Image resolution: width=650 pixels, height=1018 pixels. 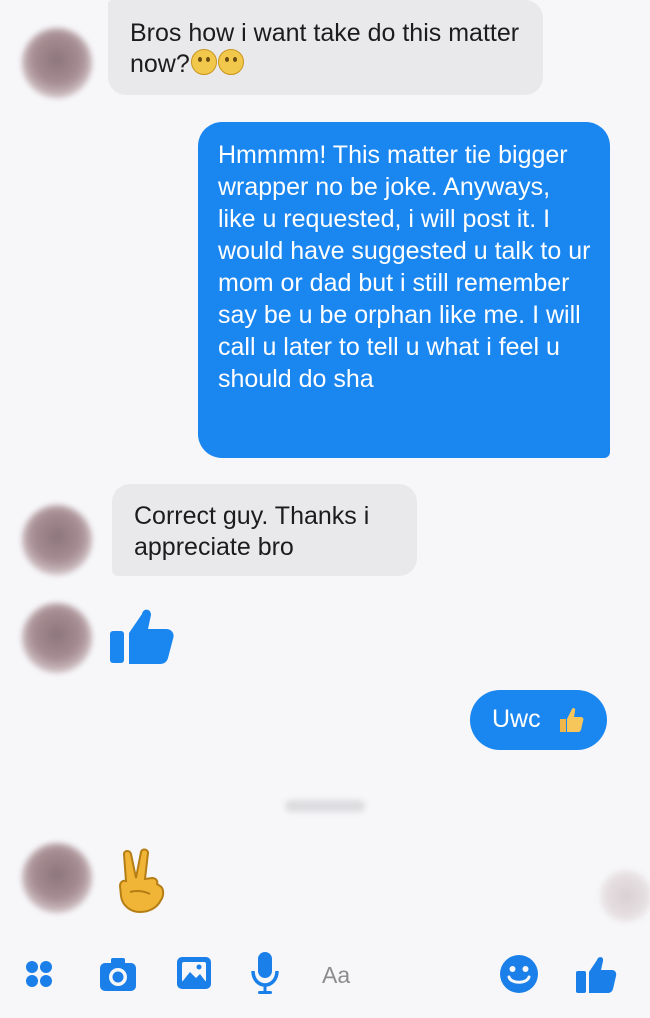 What do you see at coordinates (194, 973) in the screenshot?
I see `gallery-icon` at bounding box center [194, 973].